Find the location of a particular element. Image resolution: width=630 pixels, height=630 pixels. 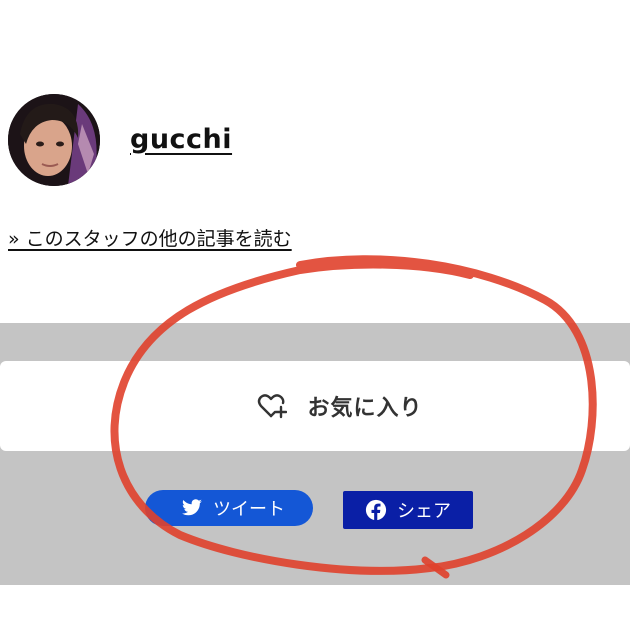

tweet-label: ツイート is located at coordinates (249, 509).